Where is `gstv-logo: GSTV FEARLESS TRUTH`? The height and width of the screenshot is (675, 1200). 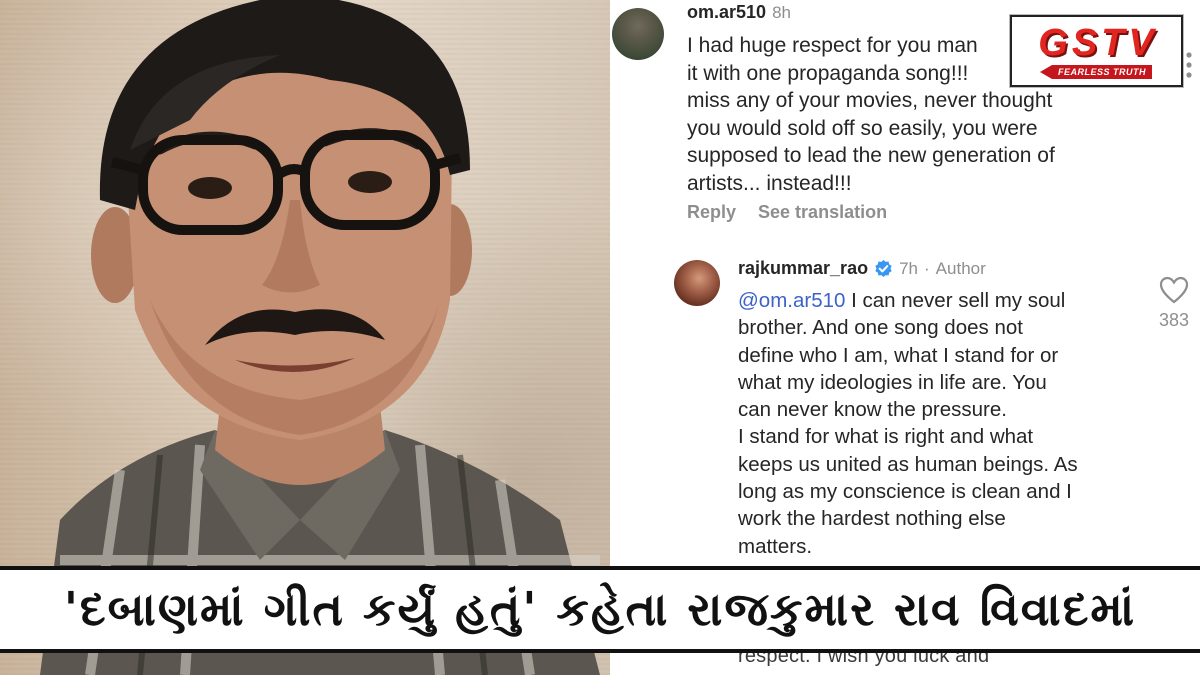
gstv-logo: GSTV FEARLESS TRUTH is located at coordinates (1096, 51).